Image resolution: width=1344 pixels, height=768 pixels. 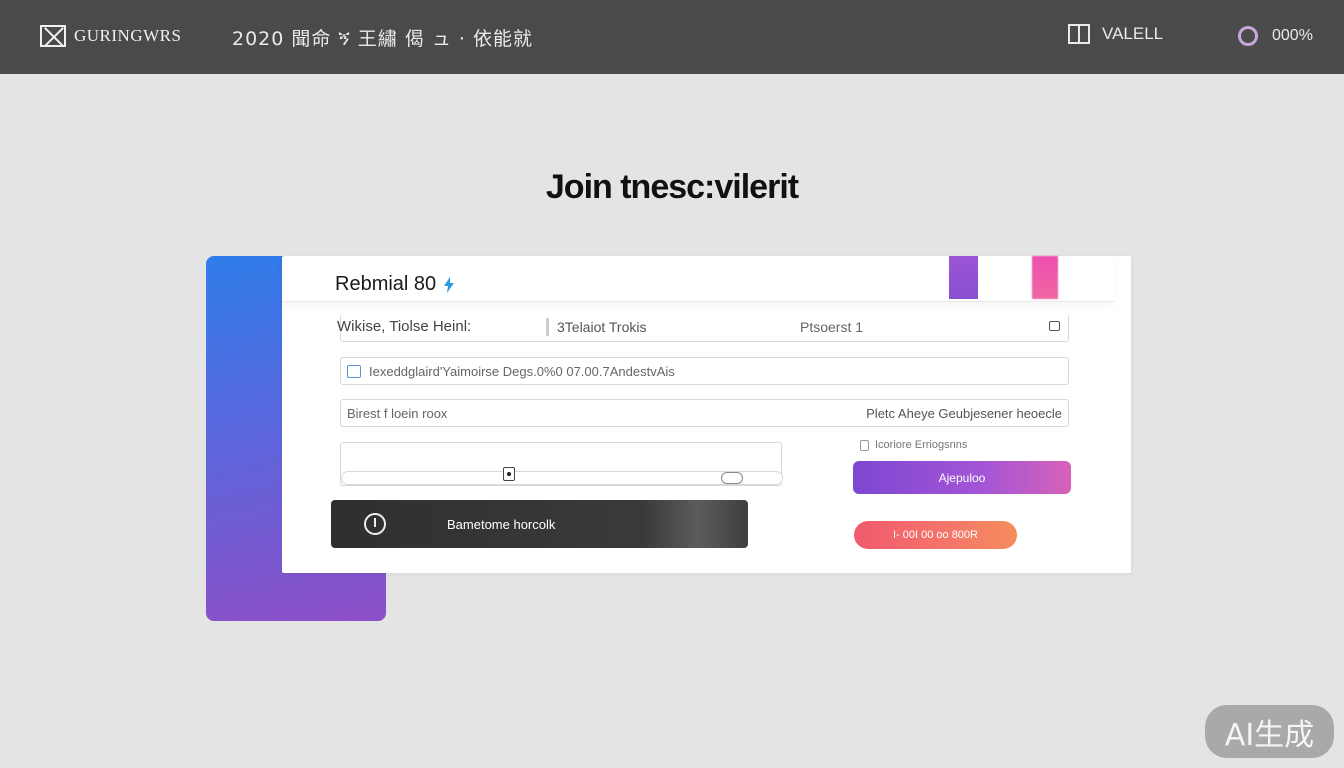 I want to click on email-field: 3Telaiot Trokis, so click(x=601, y=327).